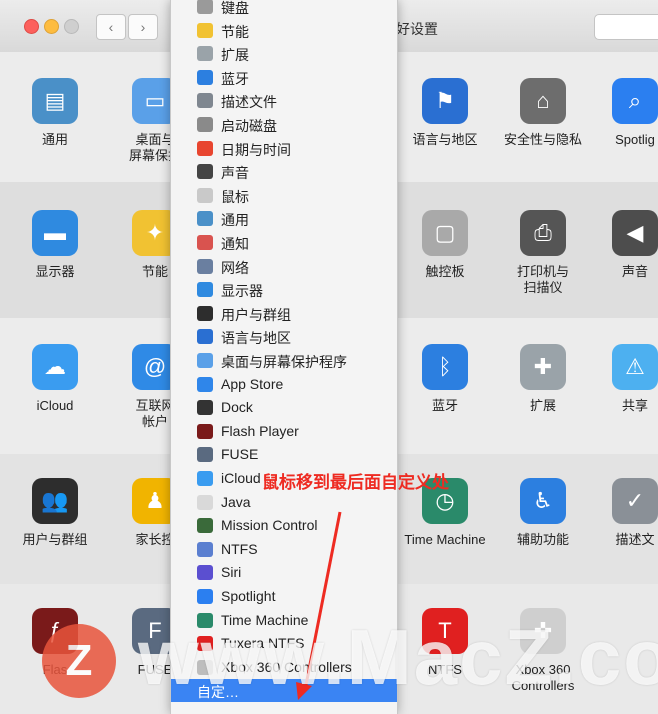 The width and height of the screenshot is (658, 714). What do you see at coordinates (398, 657) in the screenshot?
I see `watermark-text: www.MacZ.co` at bounding box center [398, 657].